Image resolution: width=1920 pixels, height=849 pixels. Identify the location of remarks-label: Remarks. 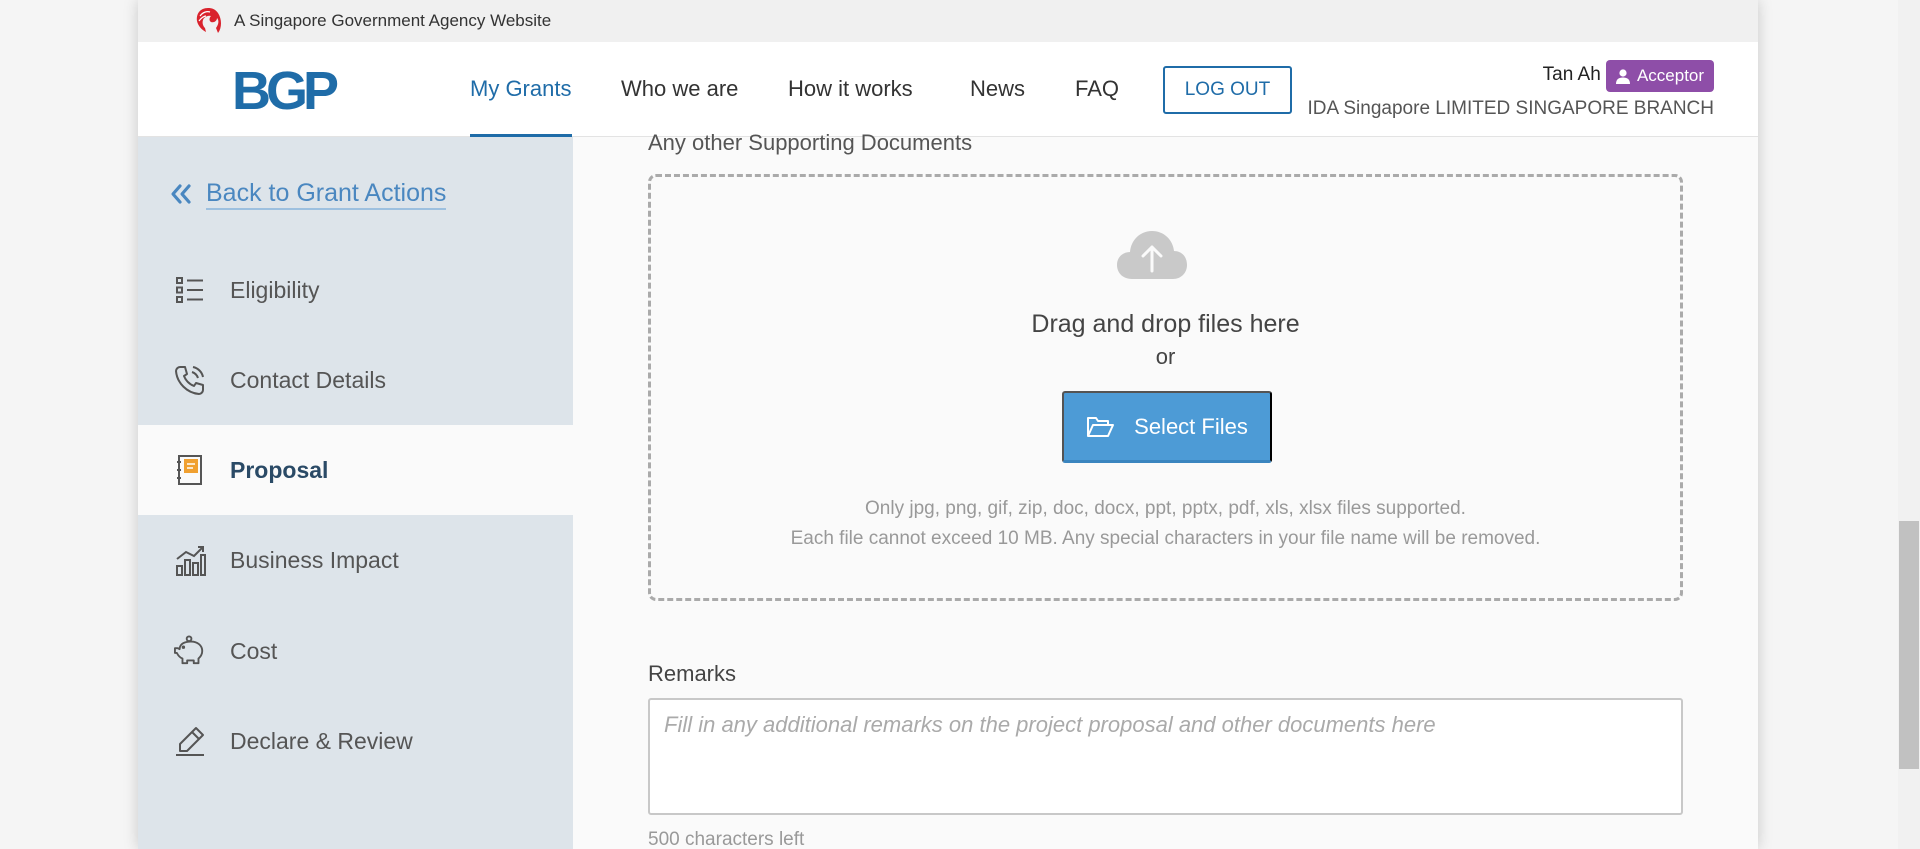
(692, 673).